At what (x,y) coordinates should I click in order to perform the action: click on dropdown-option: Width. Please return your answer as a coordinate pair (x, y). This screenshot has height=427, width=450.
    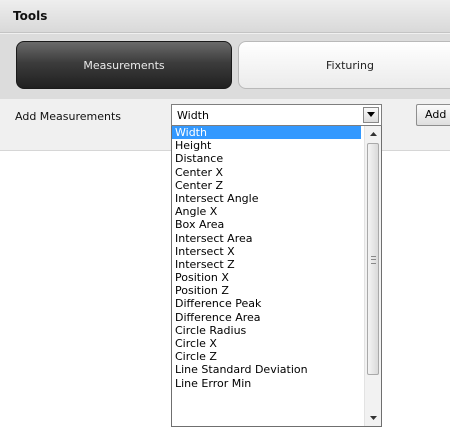
    Looking at the image, I should click on (266, 133).